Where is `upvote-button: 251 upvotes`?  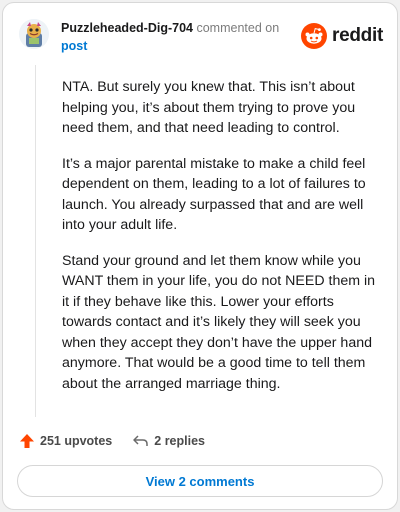 upvote-button: 251 upvotes is located at coordinates (65, 441).